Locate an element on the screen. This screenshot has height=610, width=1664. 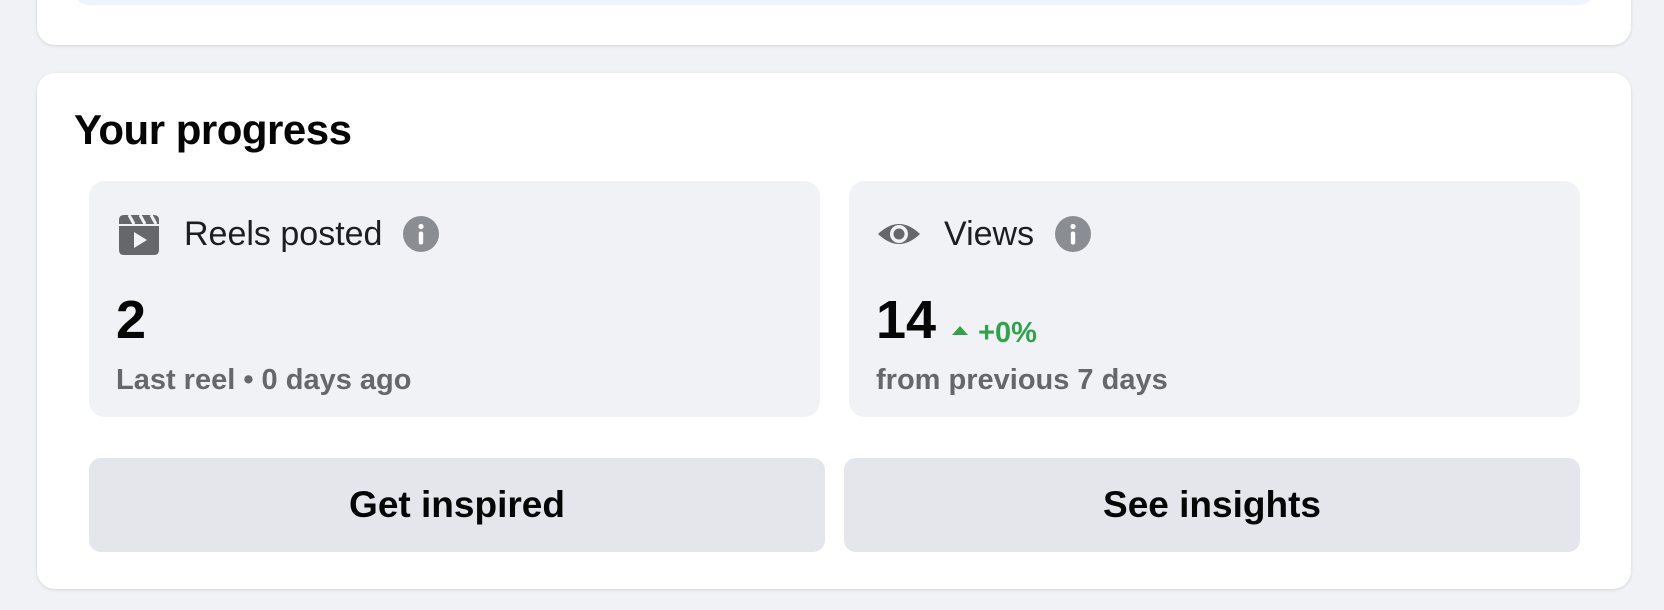
reels-icon is located at coordinates (139, 234).